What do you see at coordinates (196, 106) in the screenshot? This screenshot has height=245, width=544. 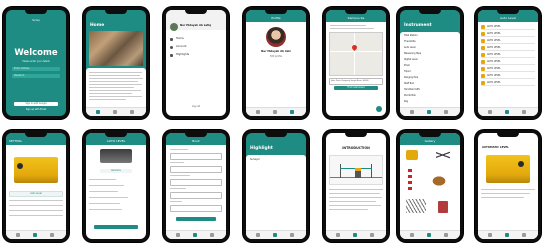 I see `logout-button: Log out` at bounding box center [196, 106].